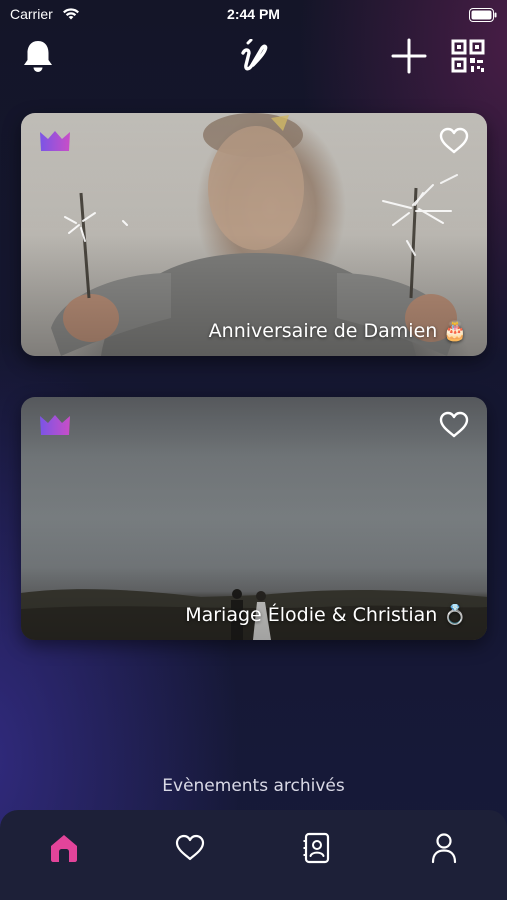 This screenshot has height=900, width=507. I want to click on event-title: Anniversaire de Damien 🎂, so click(337, 331).